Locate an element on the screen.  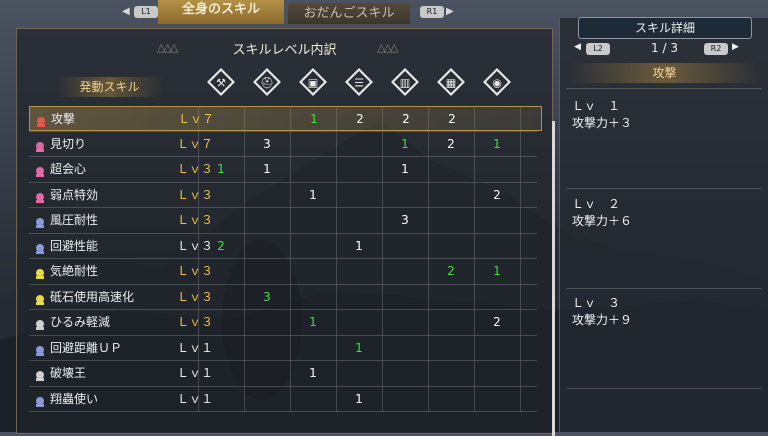
skill-row: 超会心 Ｌｖ３ 1 1 1 is located at coordinates (285, 169).